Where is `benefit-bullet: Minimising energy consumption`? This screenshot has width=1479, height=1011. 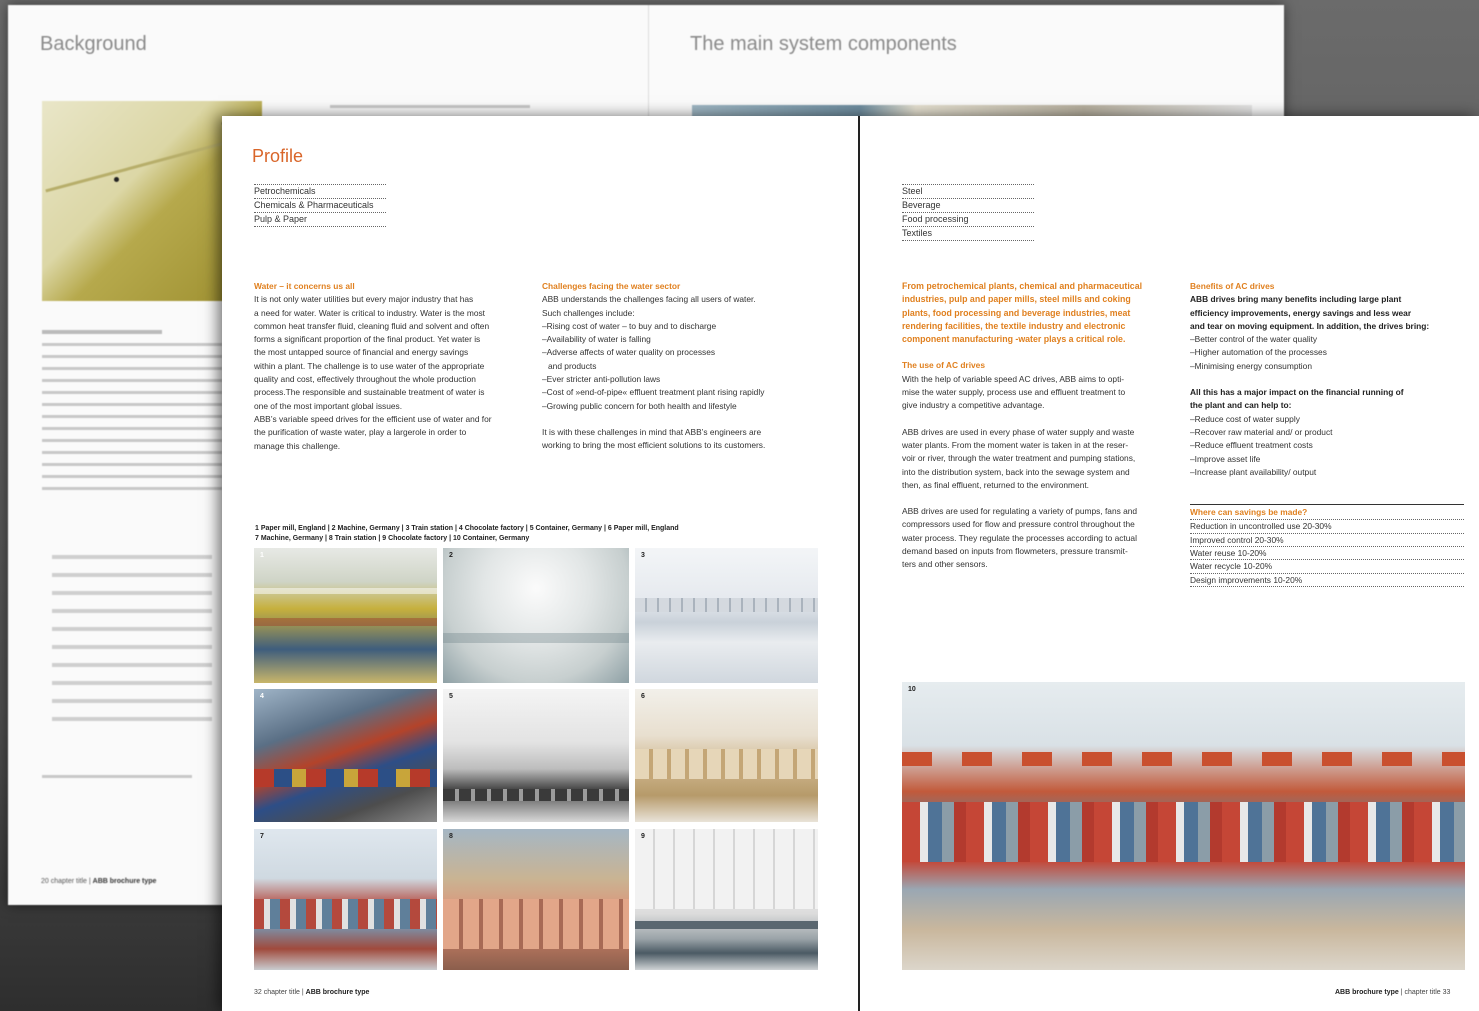 benefit-bullet: Minimising energy consumption is located at coordinates (1330, 366).